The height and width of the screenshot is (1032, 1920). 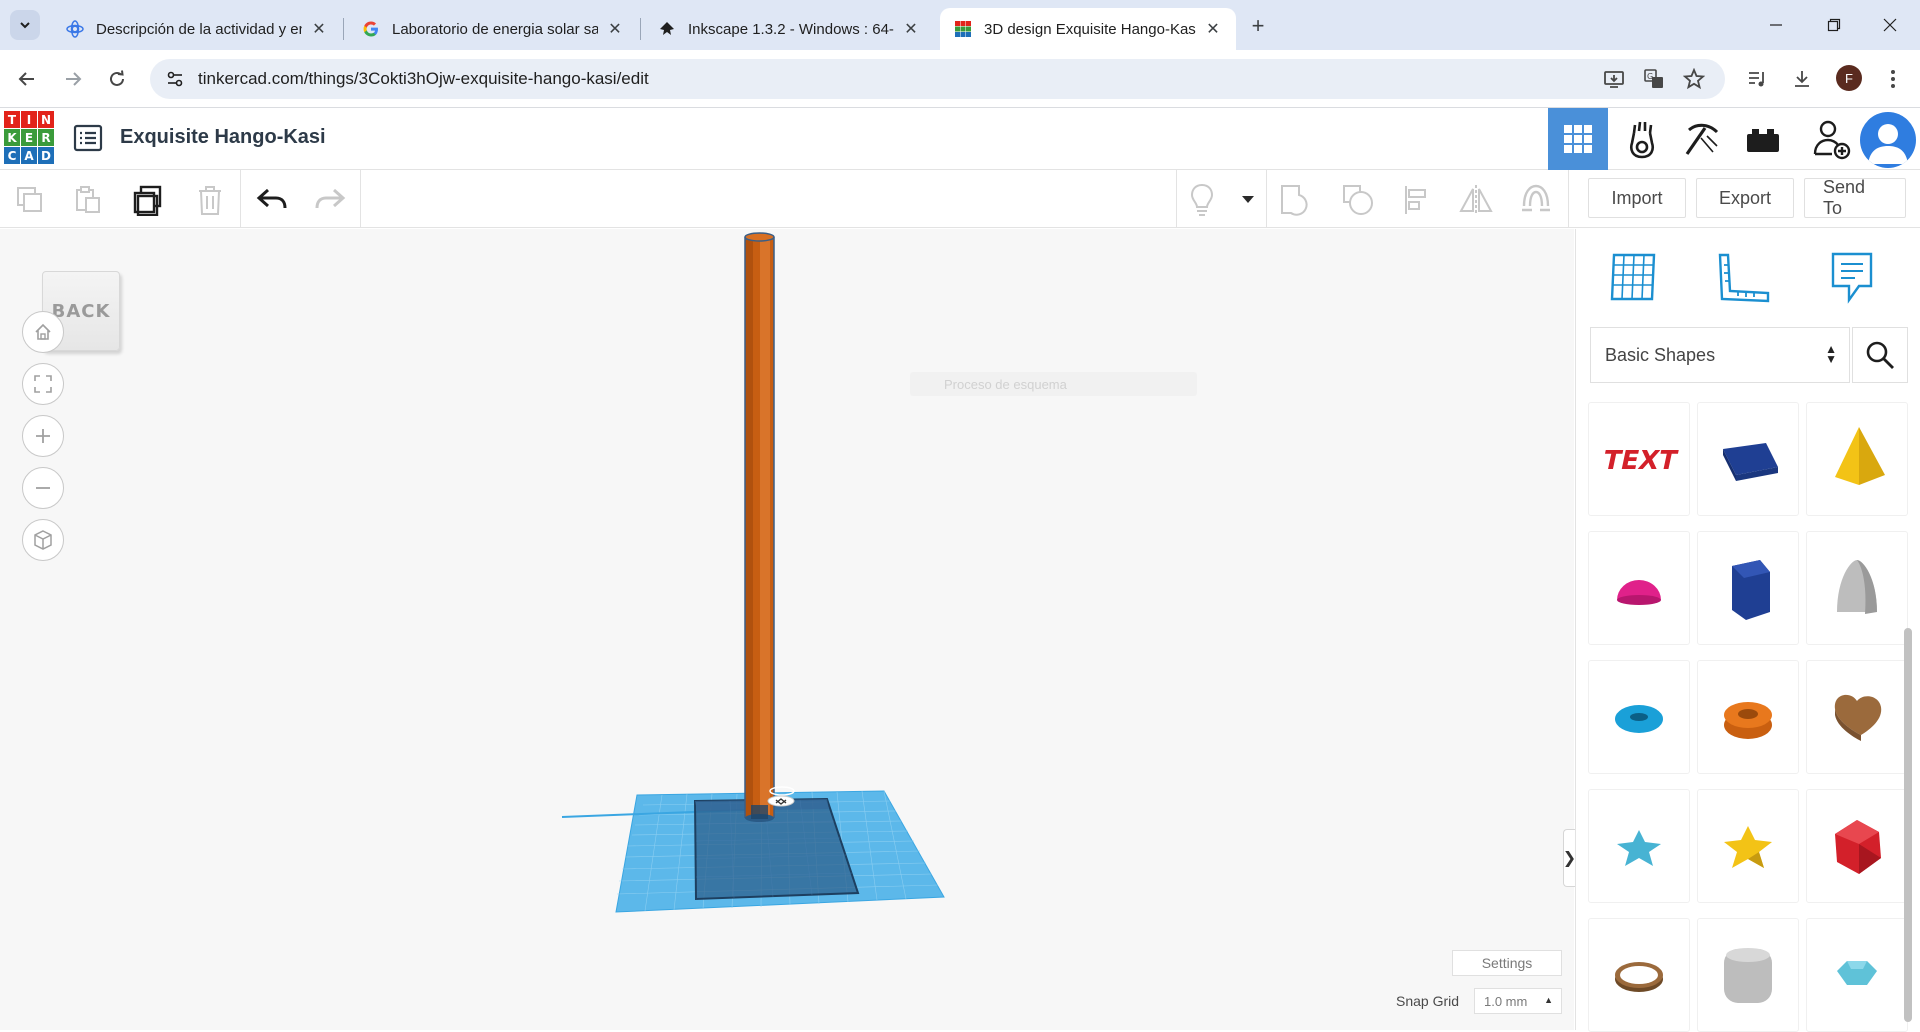 I want to click on bookmark-star-icon, so click(x=1694, y=79).